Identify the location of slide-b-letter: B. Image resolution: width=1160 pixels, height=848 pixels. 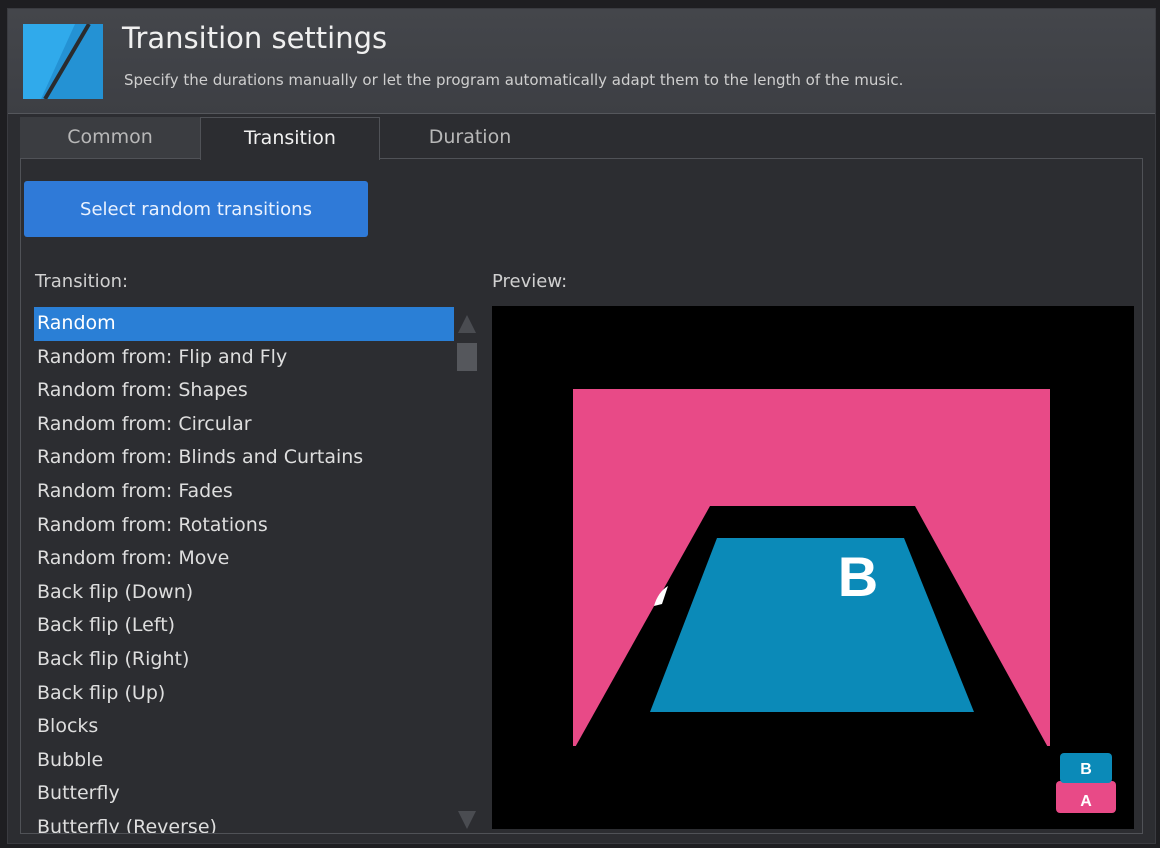
(858, 576).